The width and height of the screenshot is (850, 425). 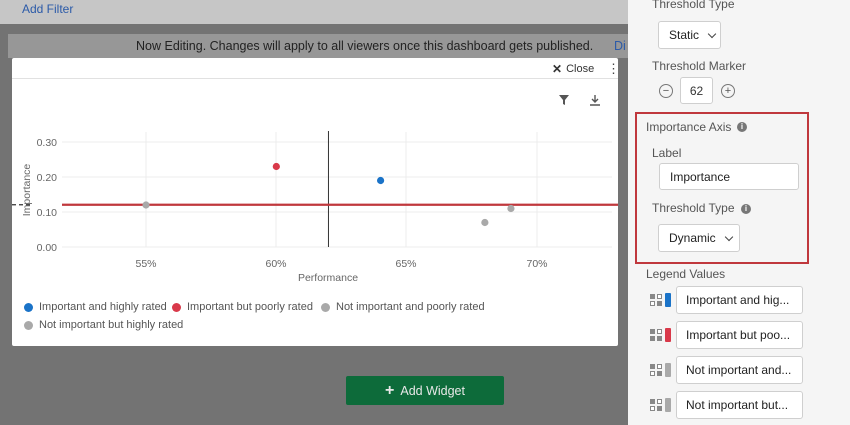 What do you see at coordinates (686, 274) in the screenshot?
I see `legend-values-title: Legend Values` at bounding box center [686, 274].